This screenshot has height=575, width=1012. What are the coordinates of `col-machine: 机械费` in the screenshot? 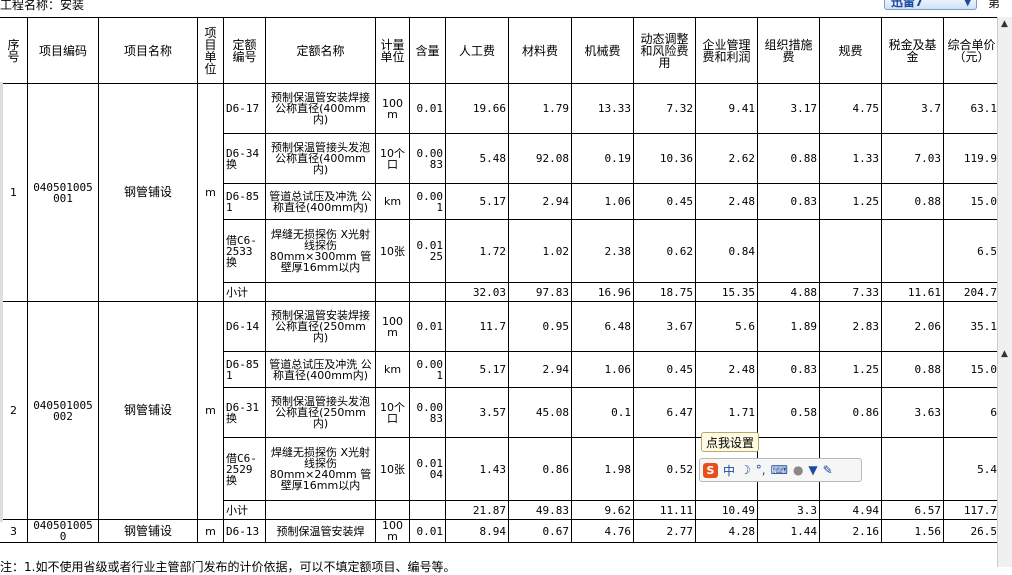 It's located at (602, 50).